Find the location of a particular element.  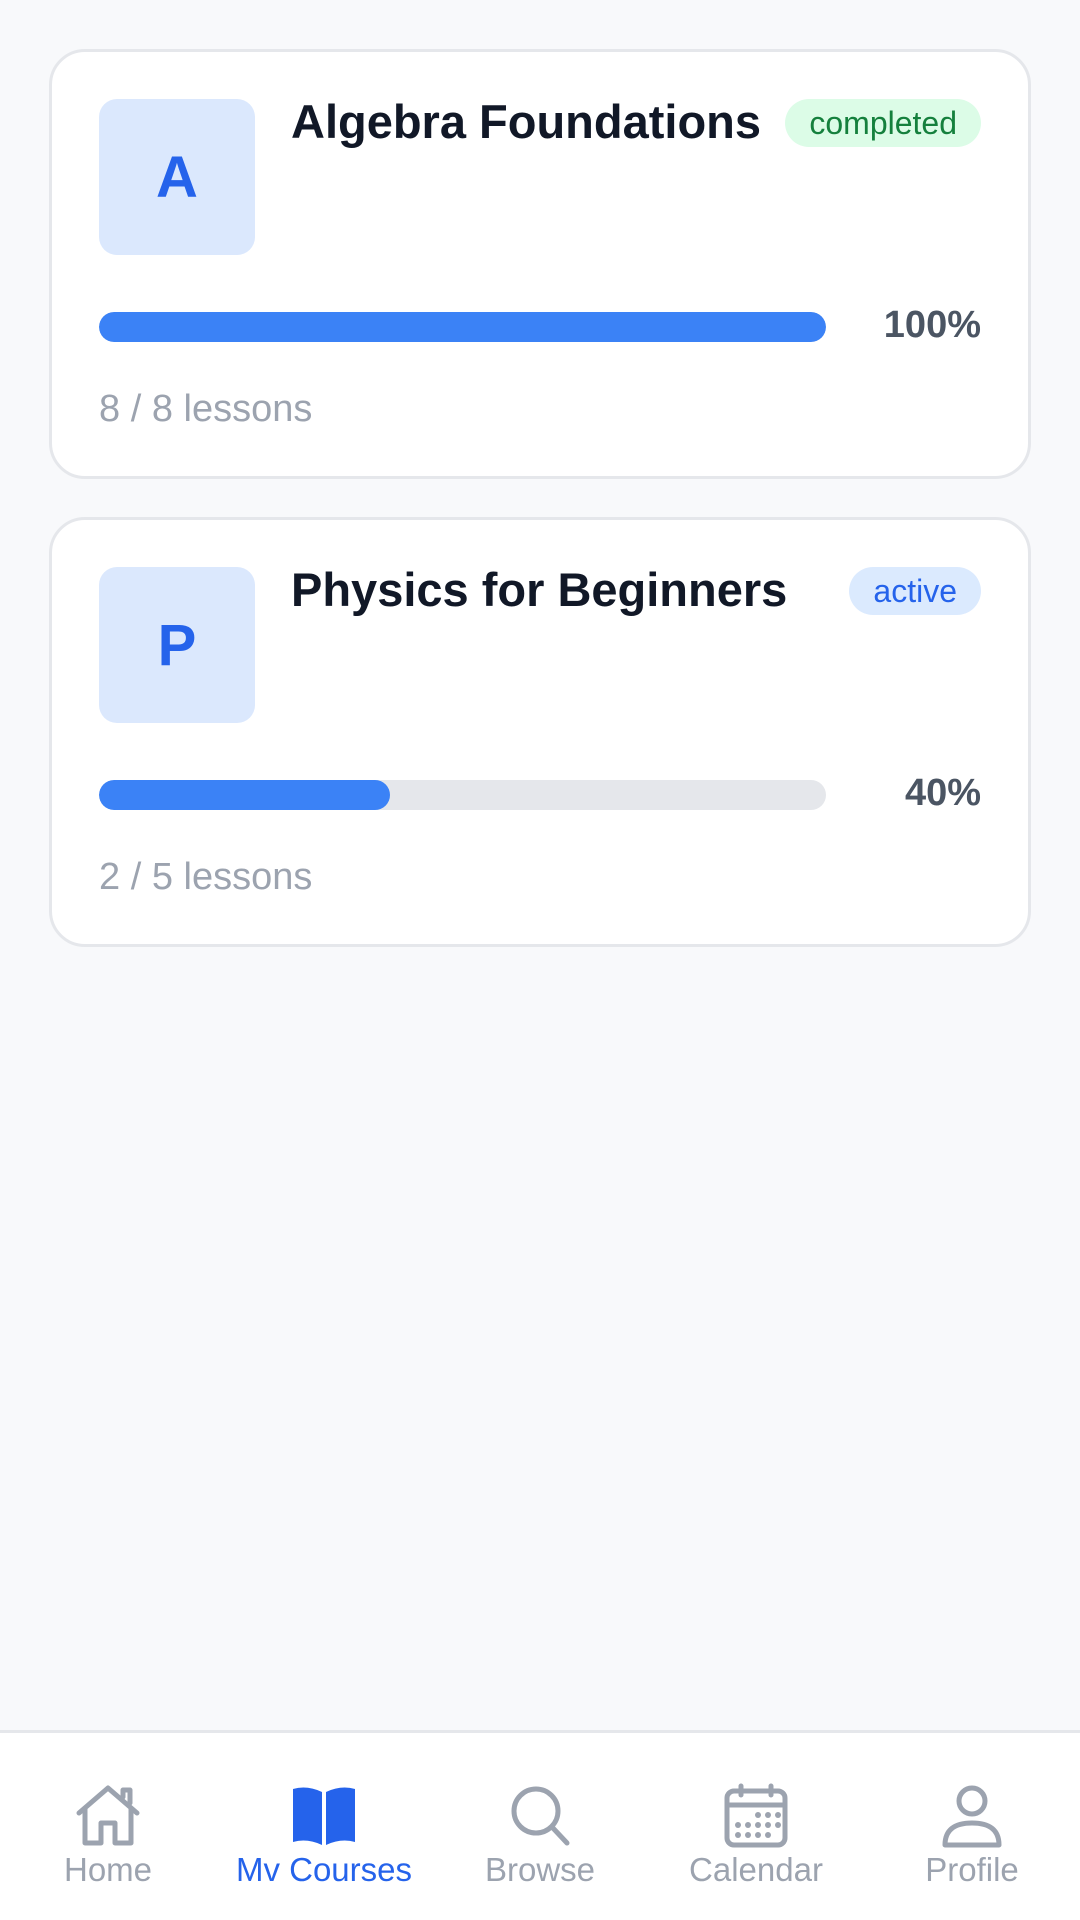

nav-item-browse: Browse is located at coordinates (540, 1826).